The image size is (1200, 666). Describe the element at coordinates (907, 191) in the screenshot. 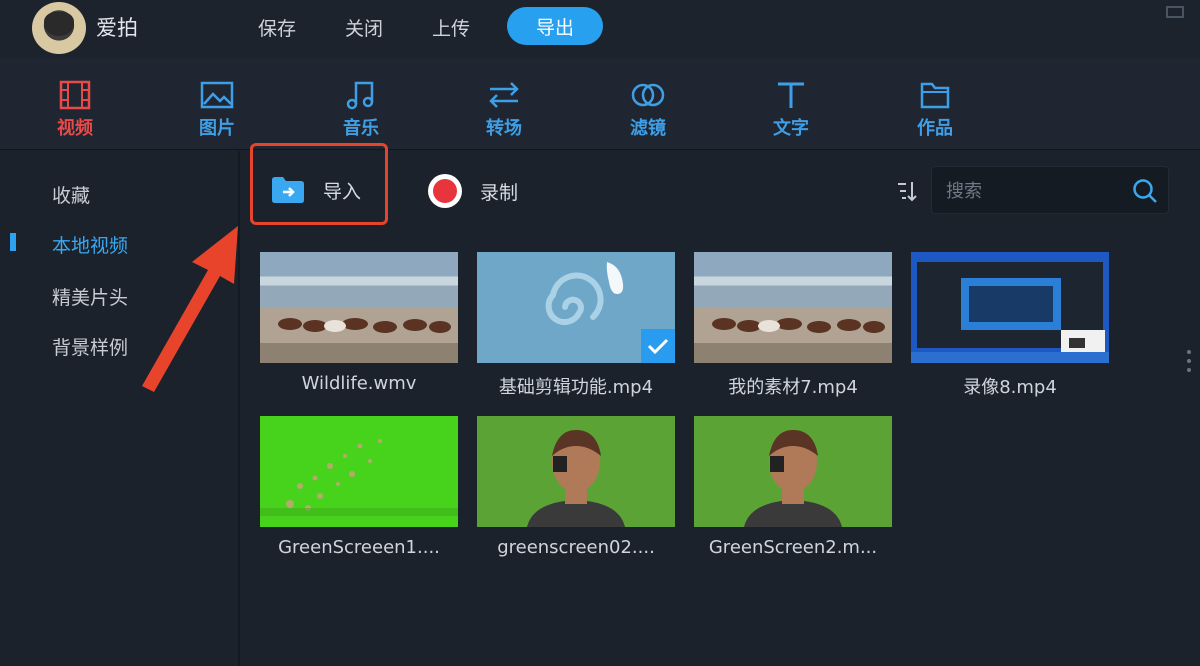

I see `sort-icon` at that location.